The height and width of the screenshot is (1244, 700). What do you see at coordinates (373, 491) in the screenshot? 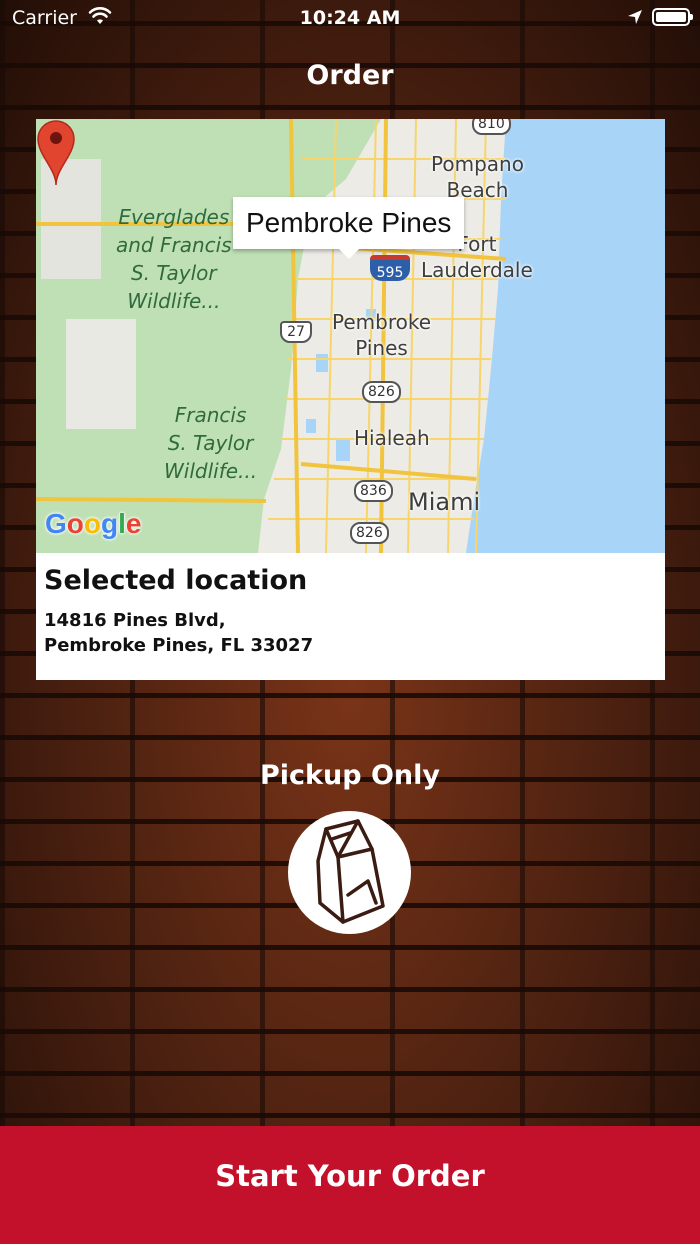
I see `route-836-shield: 836` at bounding box center [373, 491].